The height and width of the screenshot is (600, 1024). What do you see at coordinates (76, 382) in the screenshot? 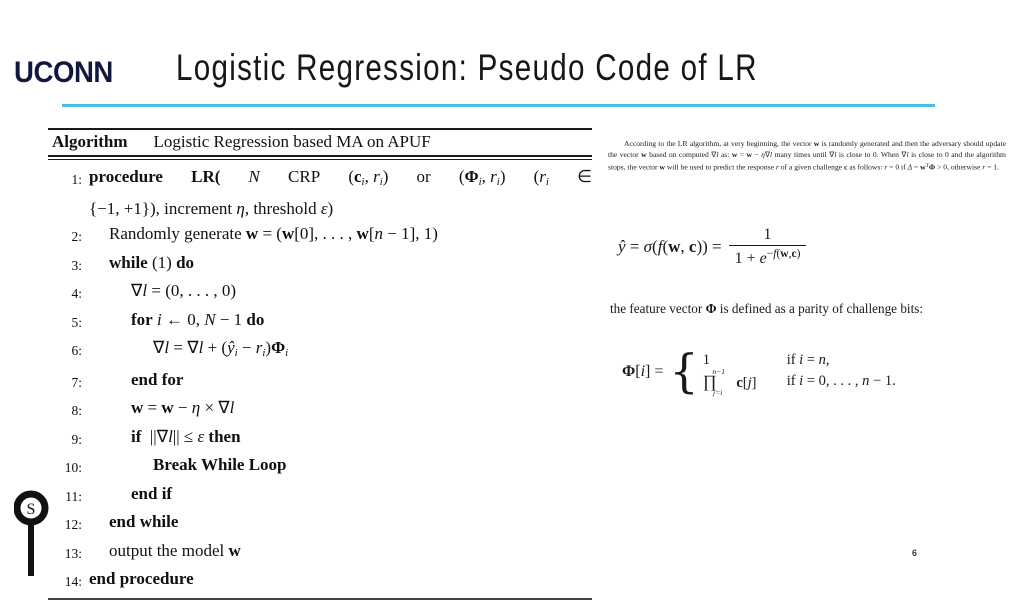
I see `algorithm-line-number: 7:` at bounding box center [76, 382].